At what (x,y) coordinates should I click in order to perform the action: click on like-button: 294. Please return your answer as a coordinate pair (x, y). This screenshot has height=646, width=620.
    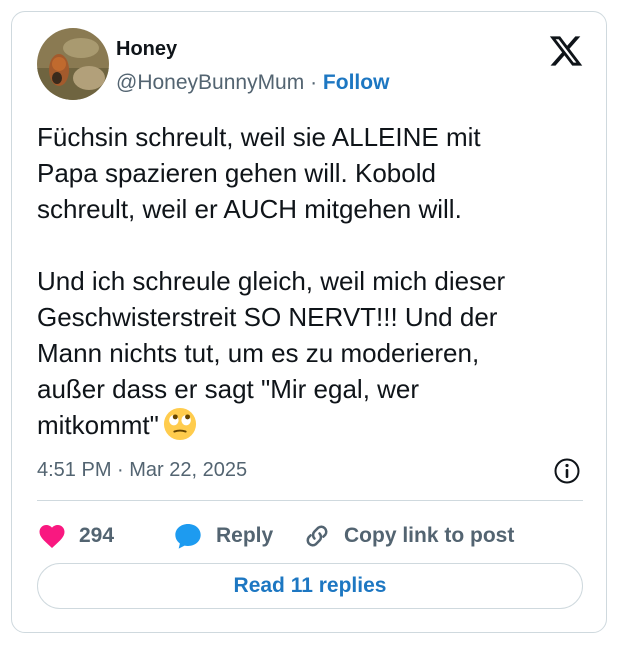
    Looking at the image, I should click on (75, 536).